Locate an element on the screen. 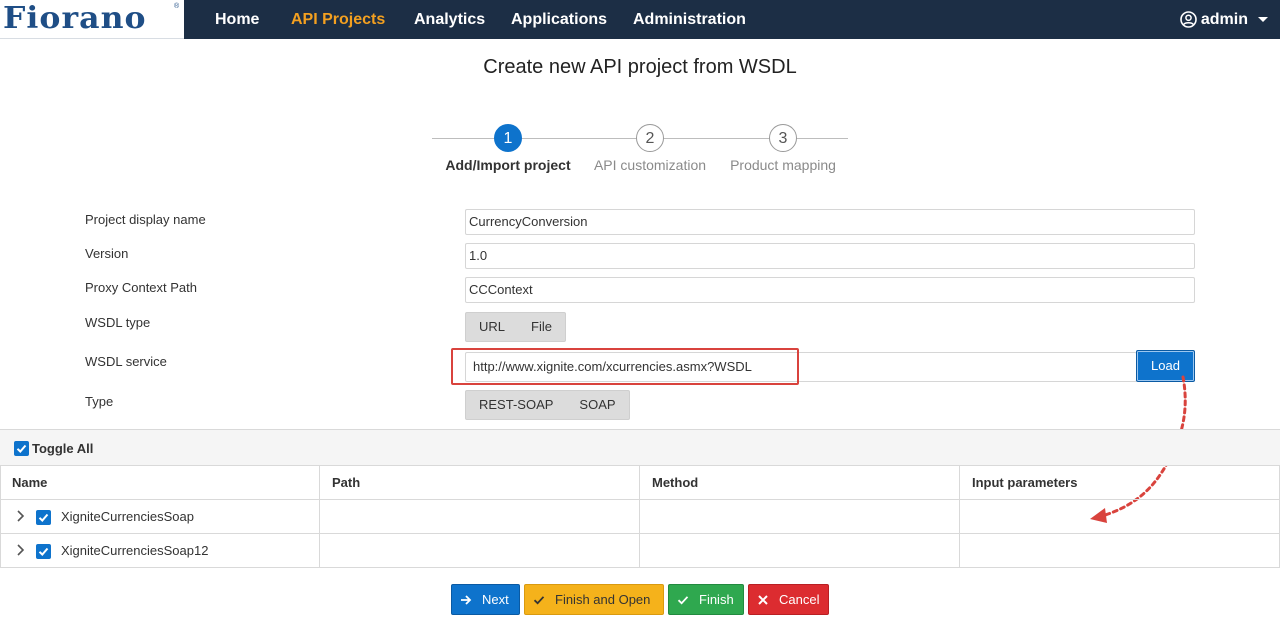 Image resolution: width=1280 pixels, height=628 pixels. column-header-path: Path is located at coordinates (480, 483).